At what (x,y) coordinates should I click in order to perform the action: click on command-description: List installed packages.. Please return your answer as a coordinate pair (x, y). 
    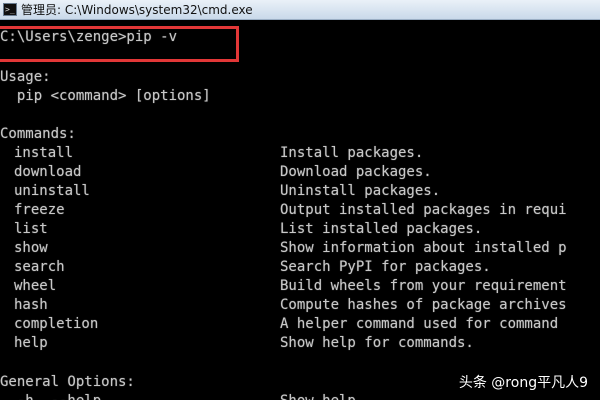
    Looking at the image, I should click on (381, 229).